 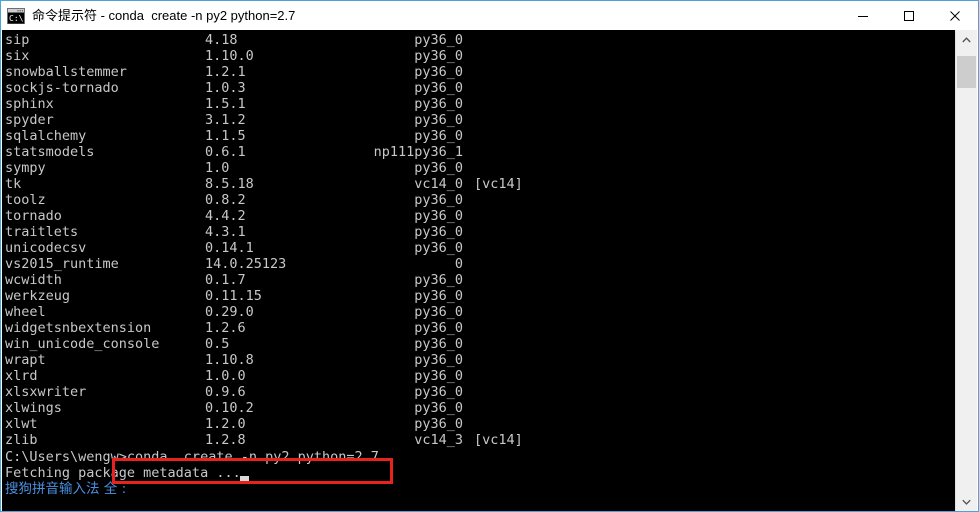 I want to click on scroll-up-arrow-icon, so click(x=966, y=40).